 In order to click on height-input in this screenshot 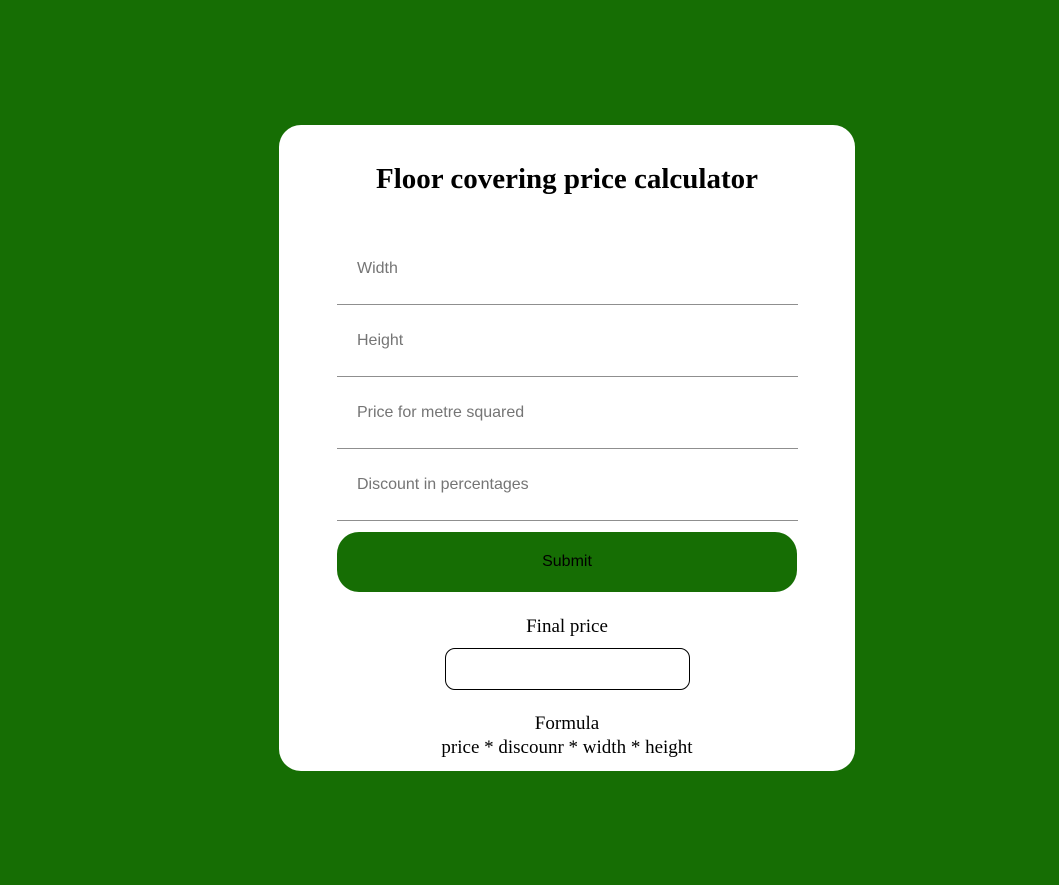, I will do `click(567, 341)`.